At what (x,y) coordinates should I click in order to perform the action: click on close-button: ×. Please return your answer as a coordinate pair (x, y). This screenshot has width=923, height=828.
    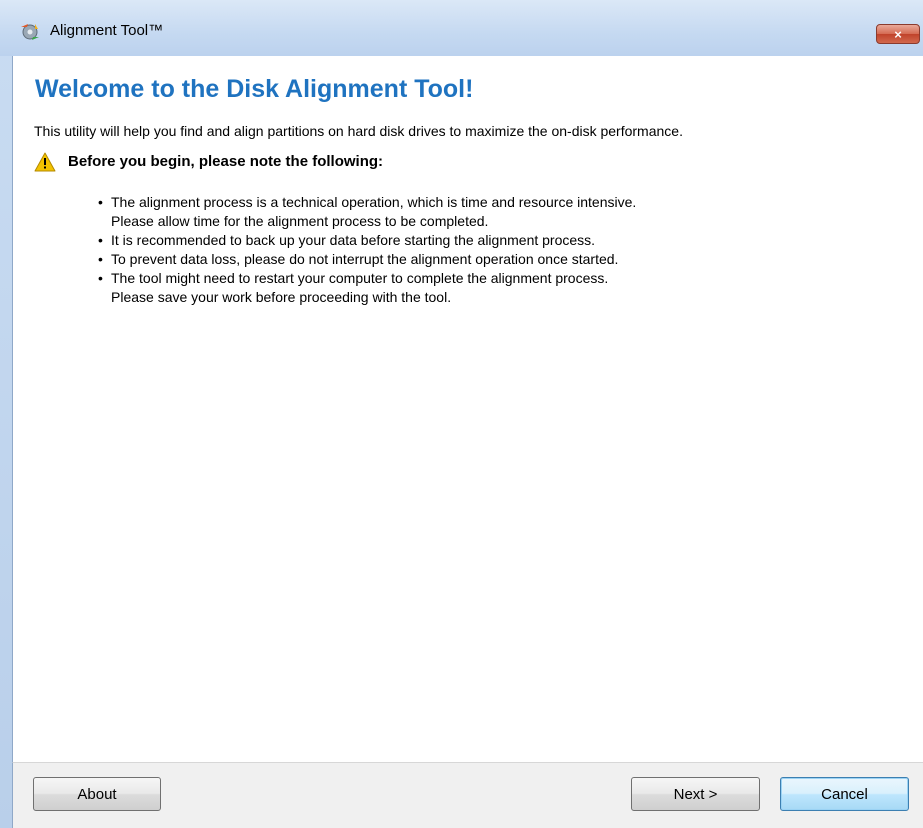
    Looking at the image, I should click on (898, 34).